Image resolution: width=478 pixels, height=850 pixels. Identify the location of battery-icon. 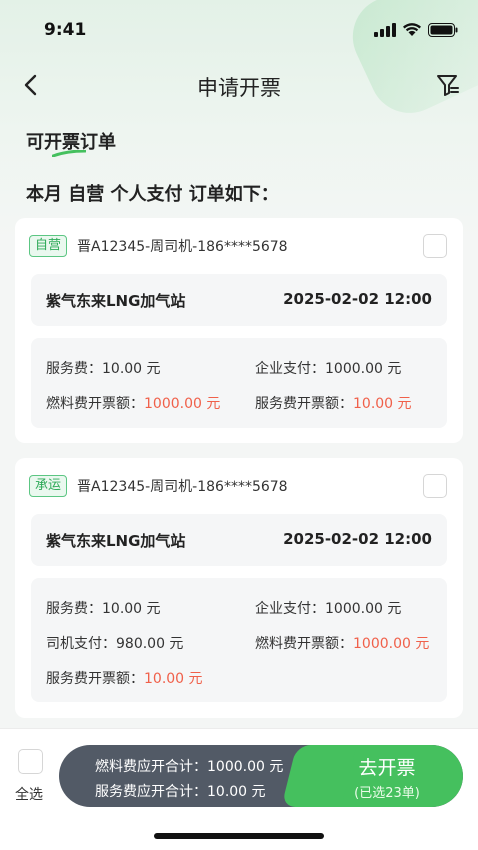
(443, 29).